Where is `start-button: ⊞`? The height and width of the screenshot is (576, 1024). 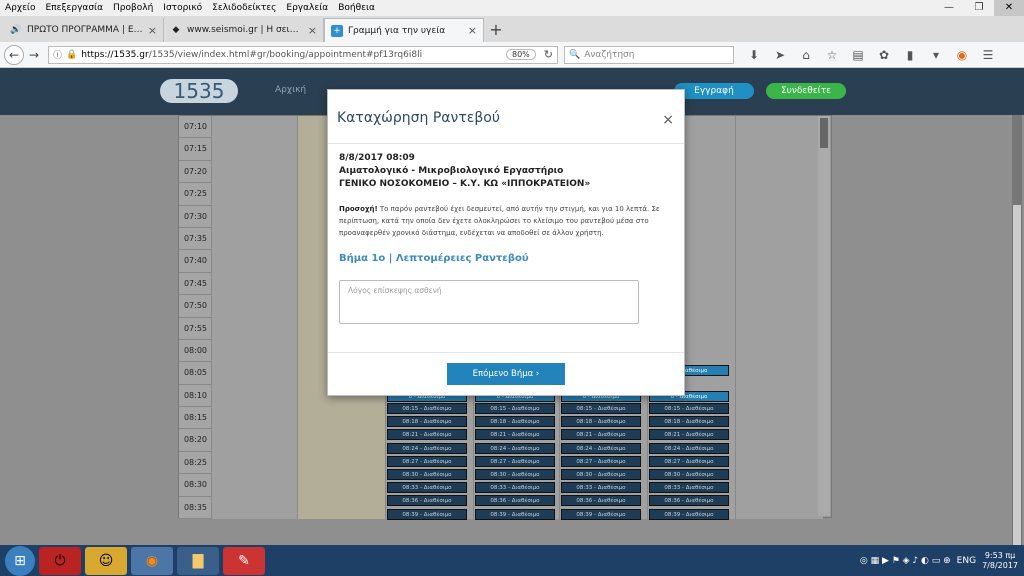 start-button: ⊞ is located at coordinates (20, 560).